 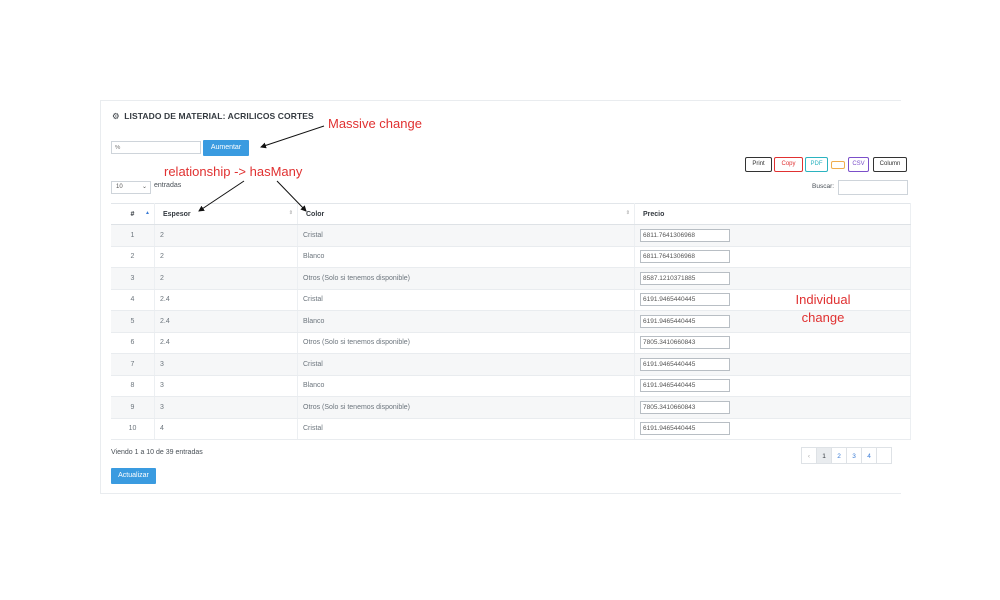 What do you see at coordinates (133, 364) in the screenshot?
I see `cell-number: 7` at bounding box center [133, 364].